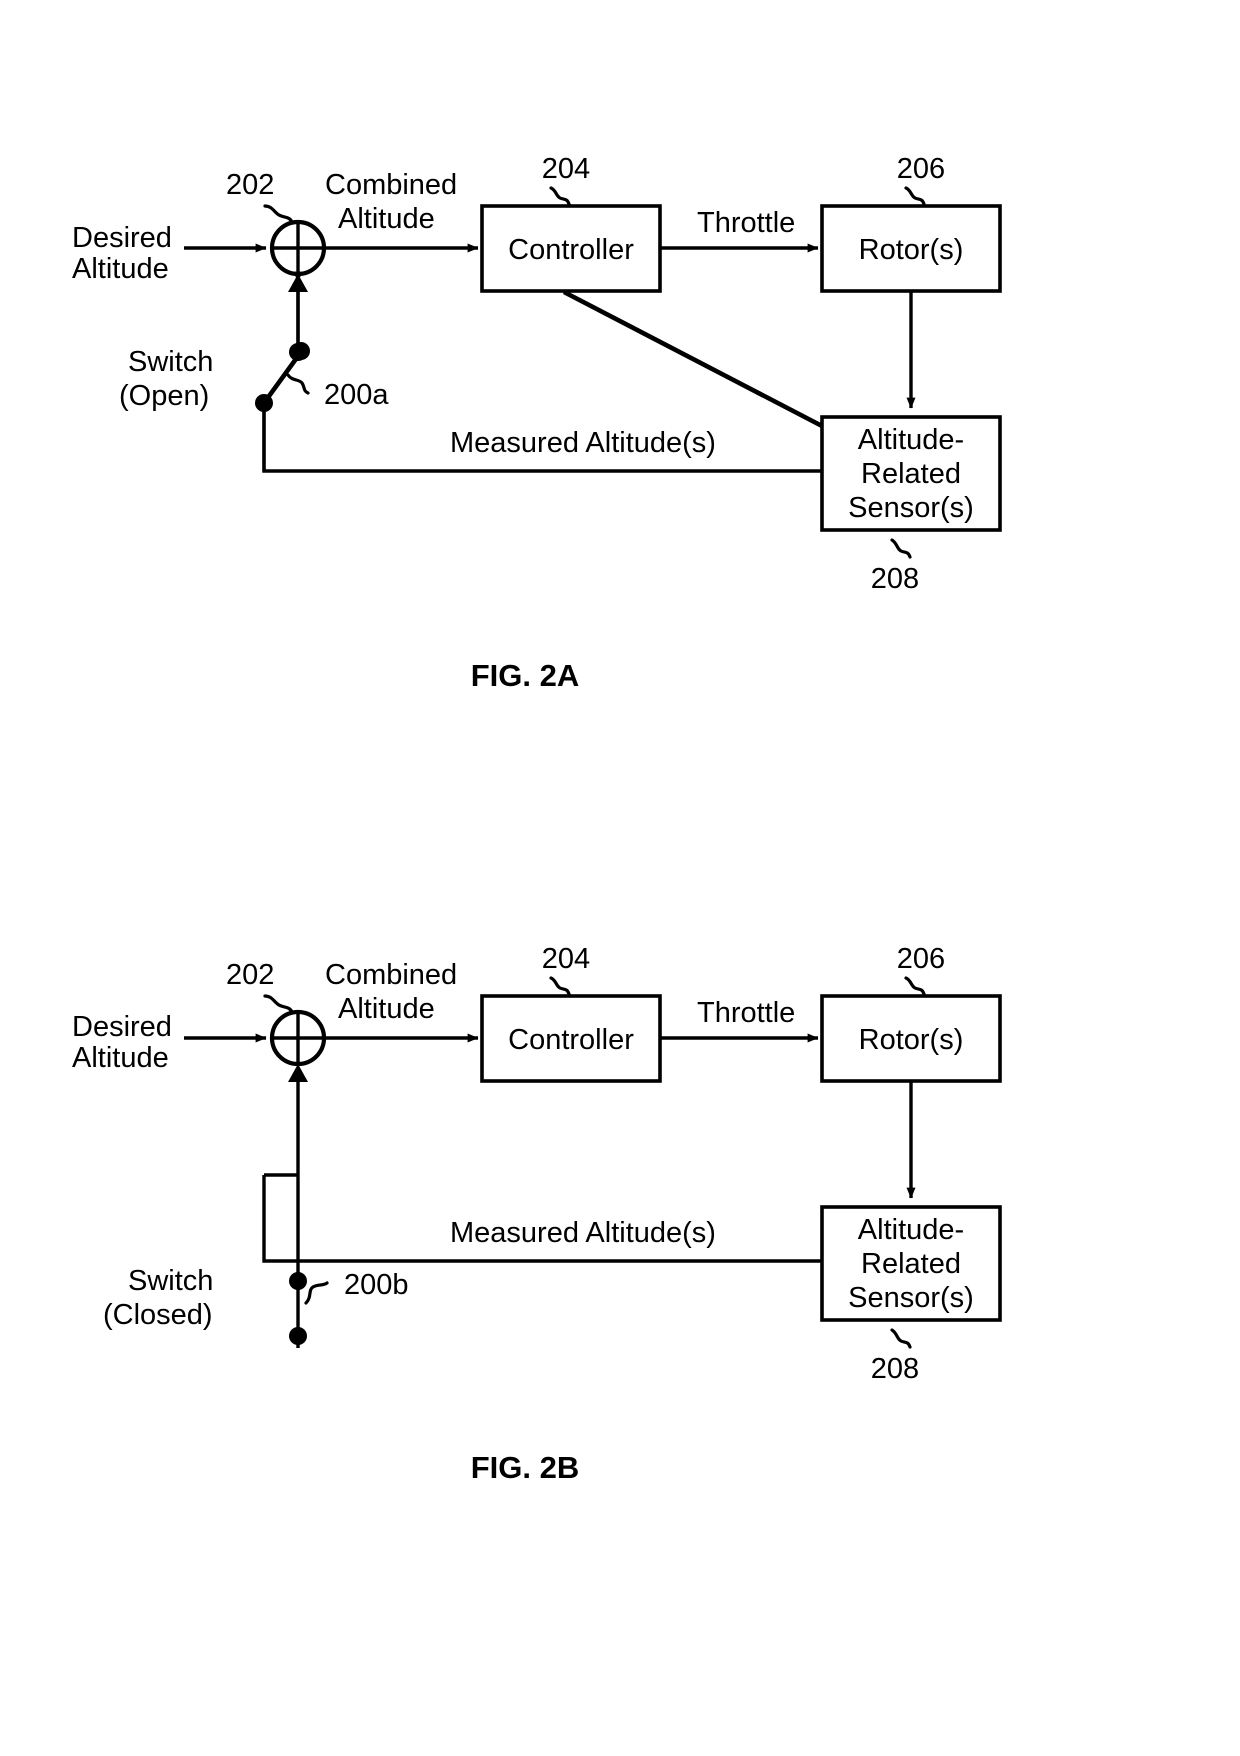 This screenshot has height=1756, width=1240. Describe the element at coordinates (560, 986) in the screenshot. I see `ref-204-leader-b` at that location.